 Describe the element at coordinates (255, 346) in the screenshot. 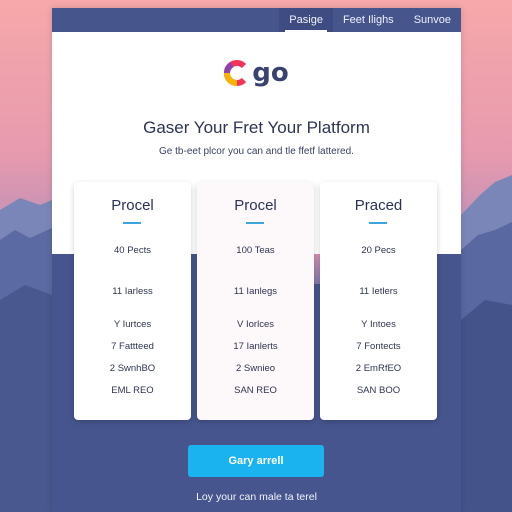

I see `plan-feature: 17 Ianlerts` at that location.